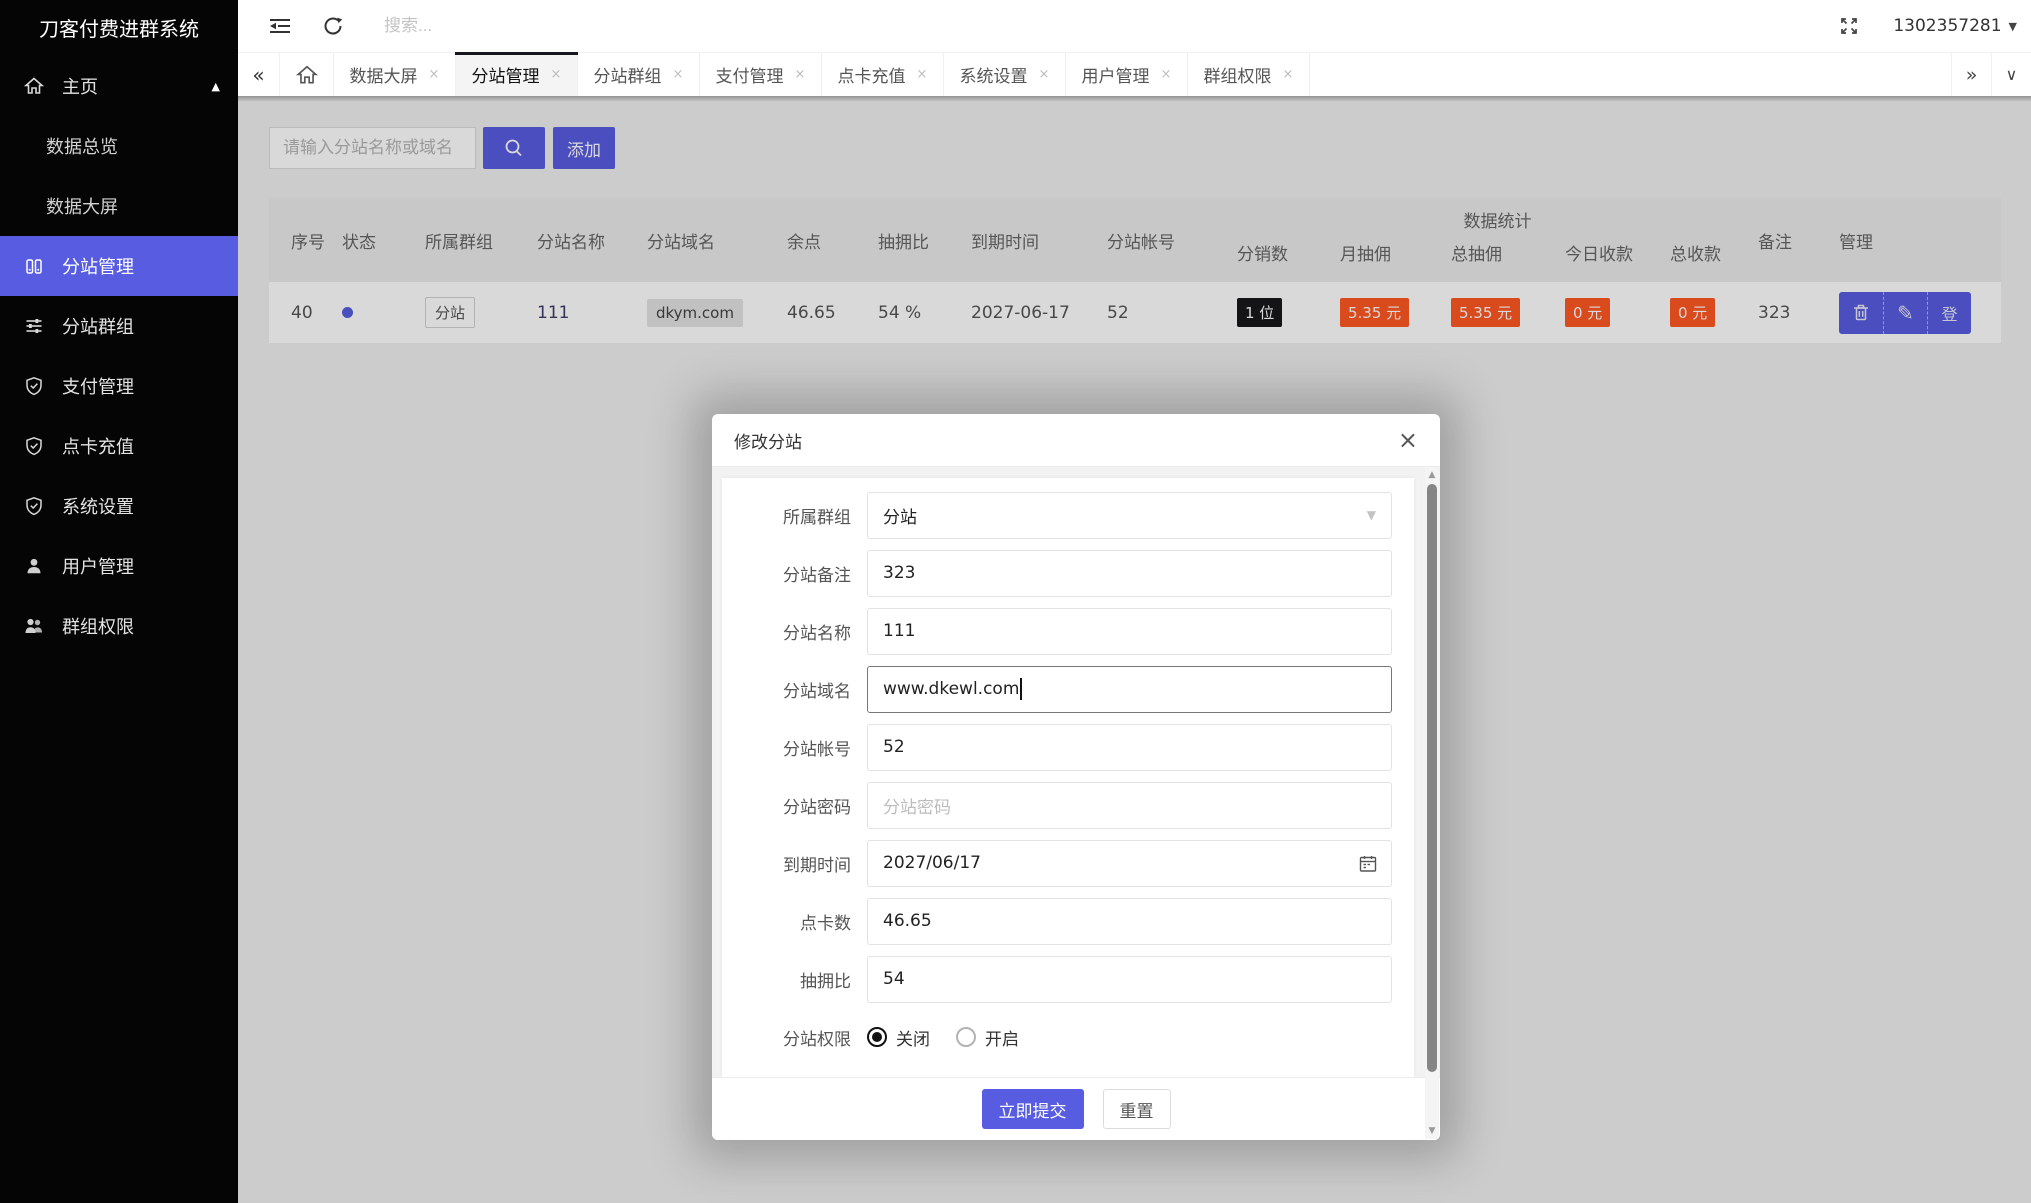 The image size is (2031, 1203). I want to click on sidebar-item-user-manage: 用户管理, so click(119, 566).